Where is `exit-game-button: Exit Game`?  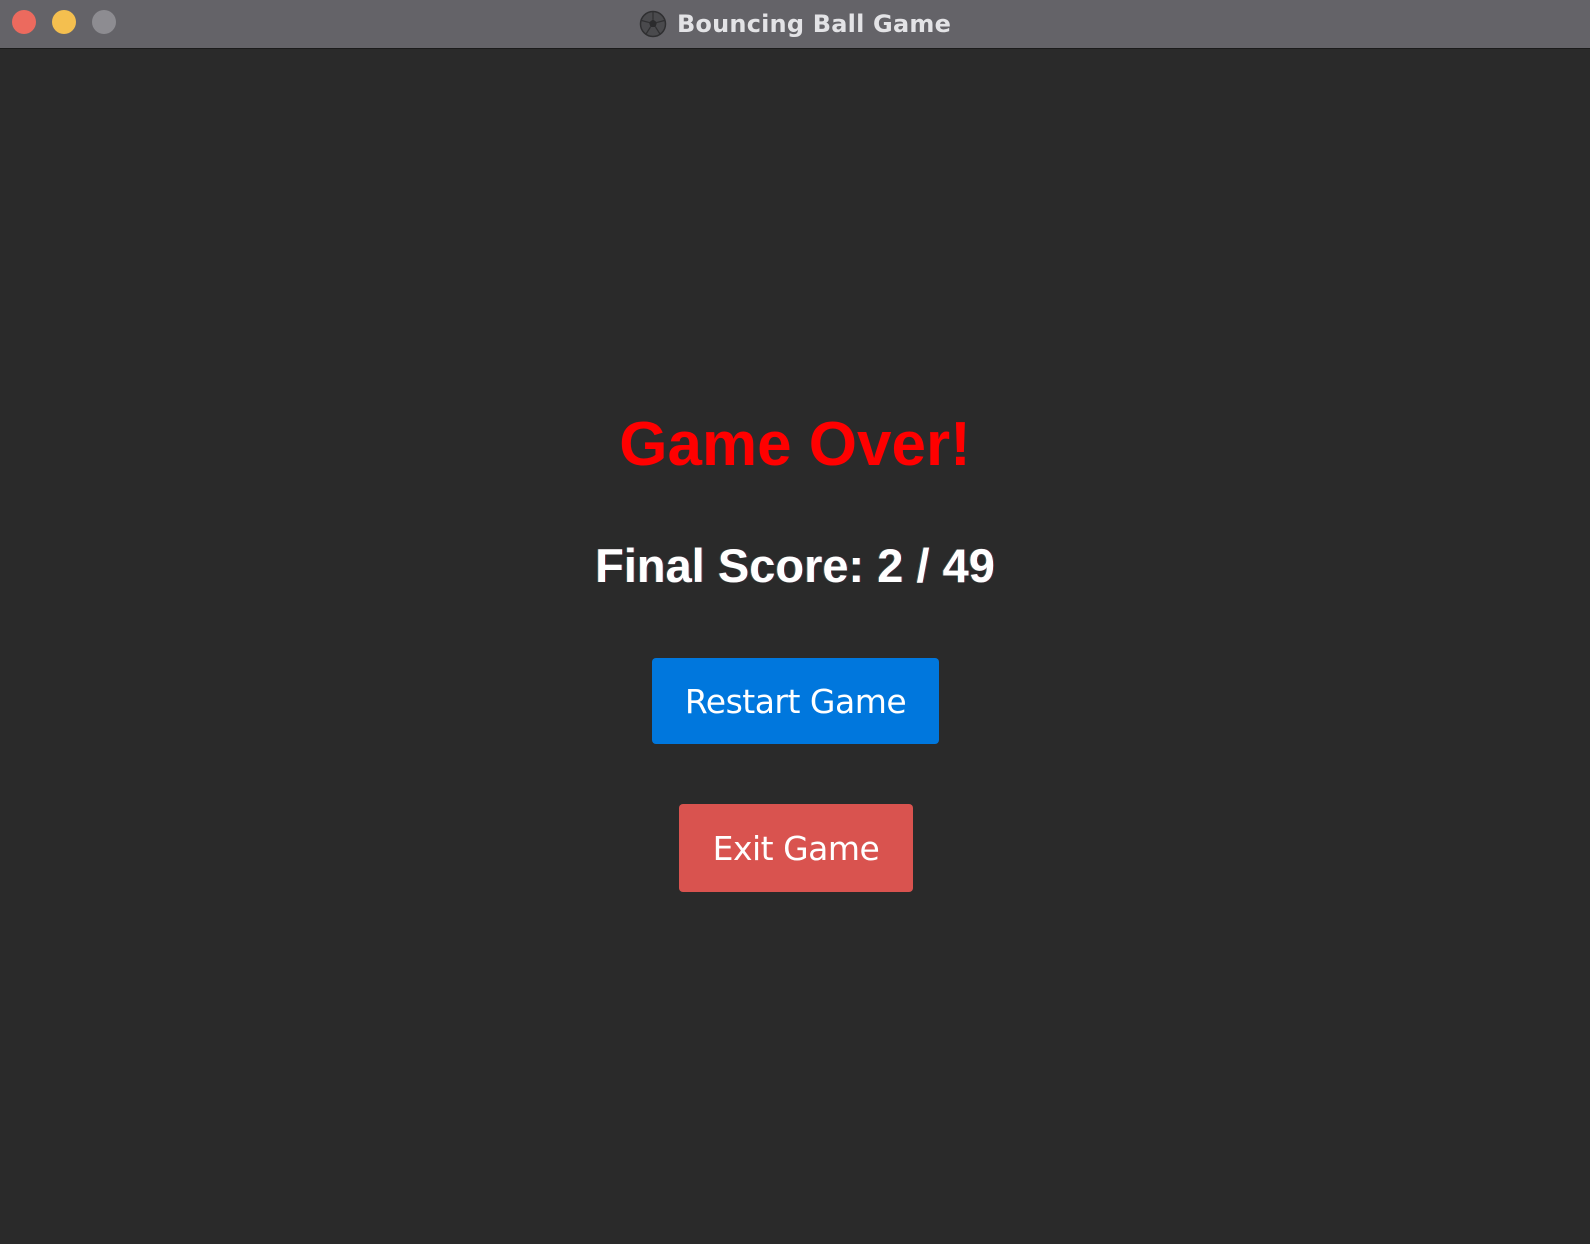
exit-game-button: Exit Game is located at coordinates (796, 848).